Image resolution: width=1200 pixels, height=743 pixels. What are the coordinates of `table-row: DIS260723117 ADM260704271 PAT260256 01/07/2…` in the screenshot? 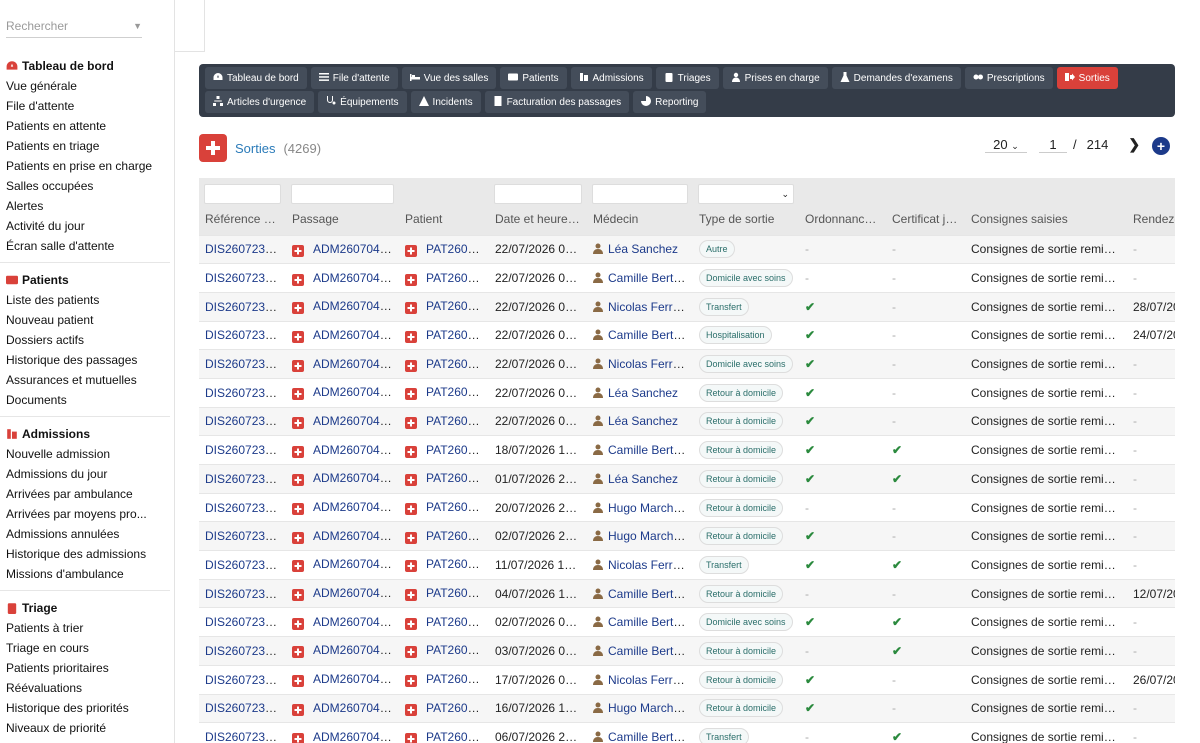 It's located at (687, 479).